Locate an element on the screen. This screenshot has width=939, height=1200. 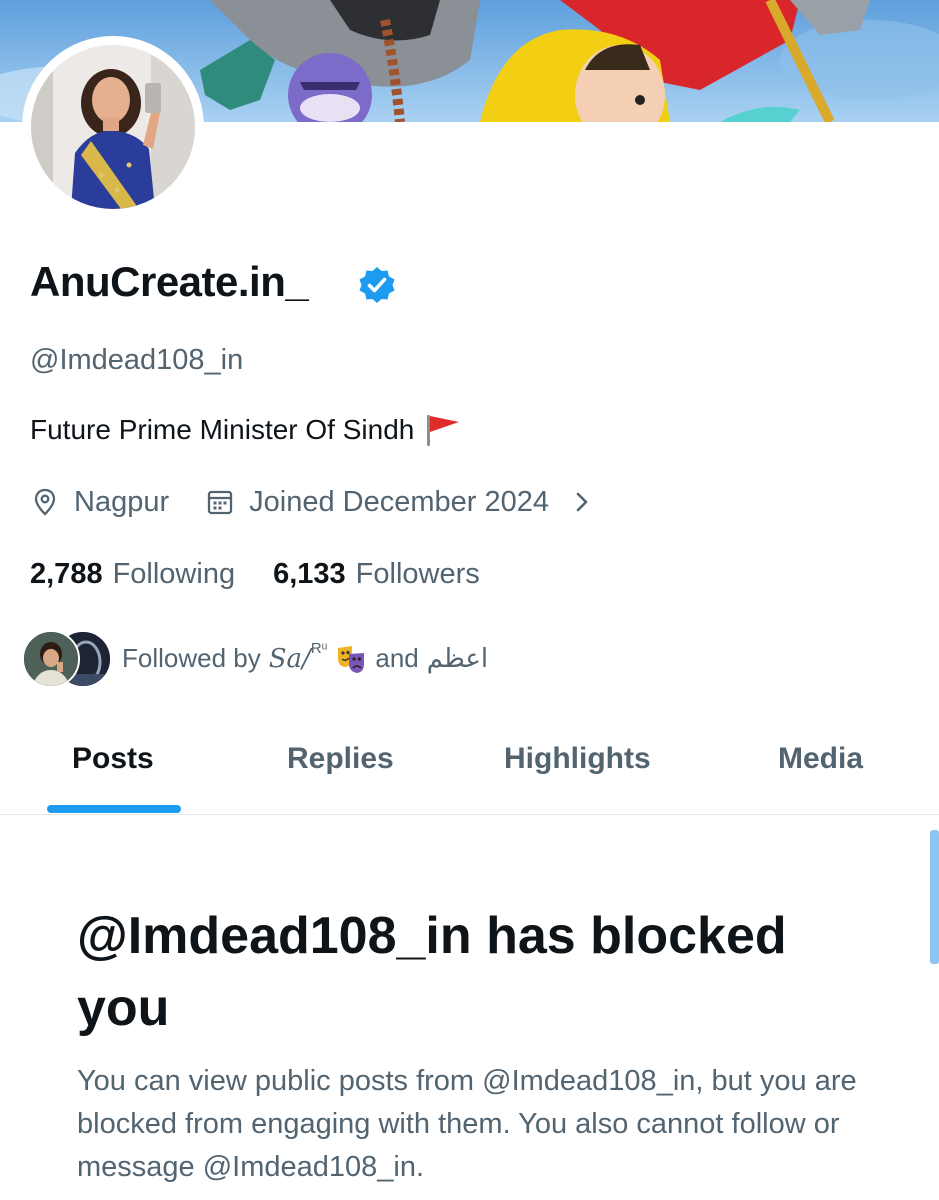
tab-posts: Posts is located at coordinates (113, 759).